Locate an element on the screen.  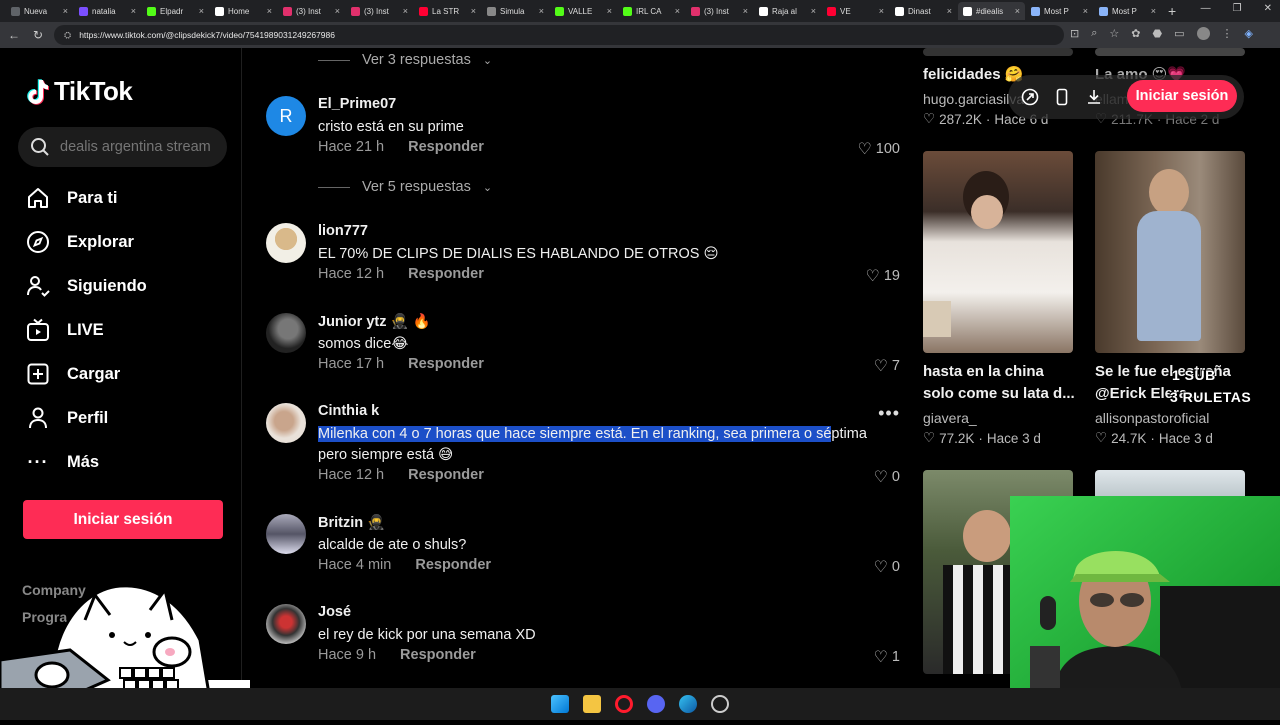
comment-author: Britzin 🥷 is located at coordinates (351, 522).